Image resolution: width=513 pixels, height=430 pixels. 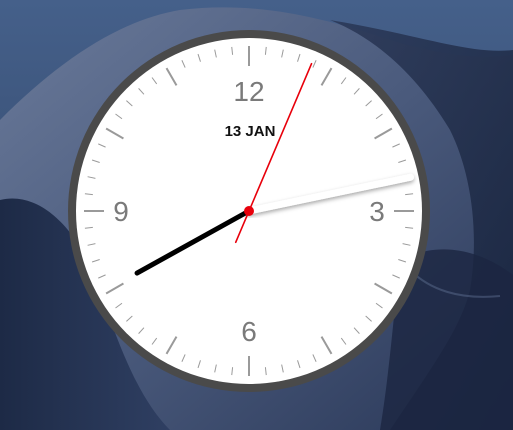 What do you see at coordinates (248, 91) in the screenshot?
I see `numeral-12: 12` at bounding box center [248, 91].